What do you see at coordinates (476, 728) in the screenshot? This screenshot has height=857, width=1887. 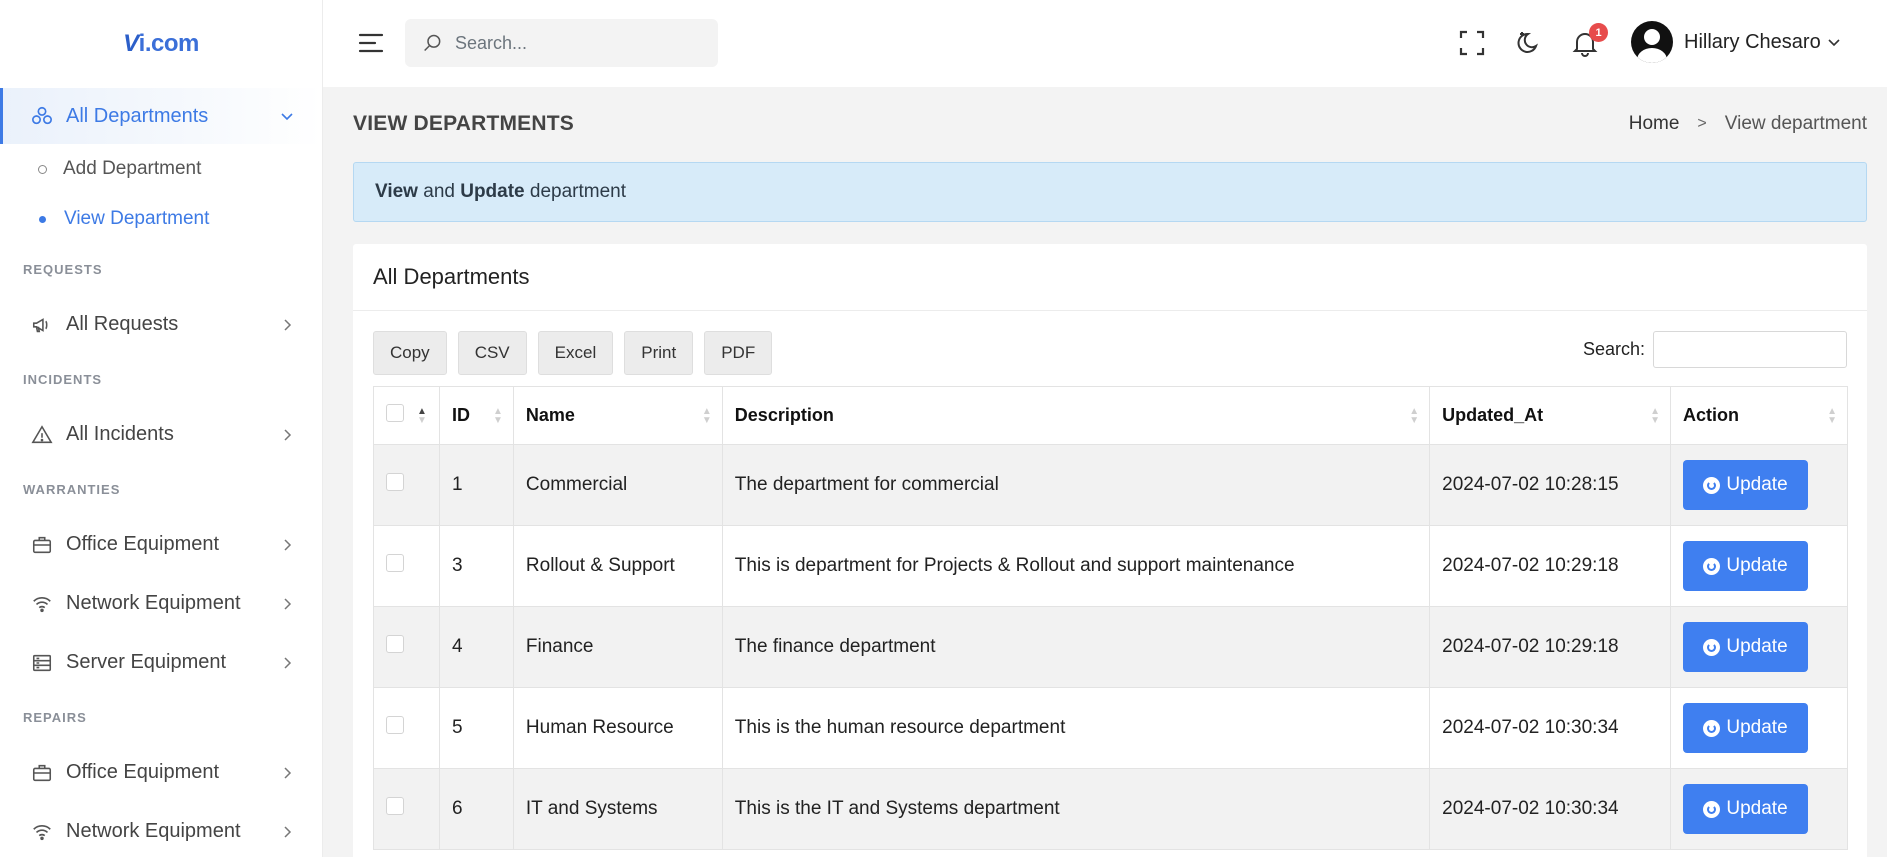 I see `cell-id: 5` at bounding box center [476, 728].